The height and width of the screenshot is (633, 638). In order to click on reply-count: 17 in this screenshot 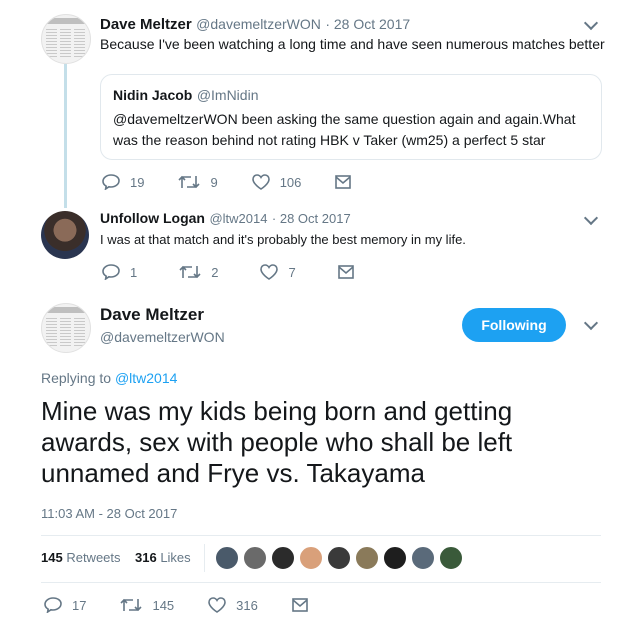, I will do `click(79, 605)`.